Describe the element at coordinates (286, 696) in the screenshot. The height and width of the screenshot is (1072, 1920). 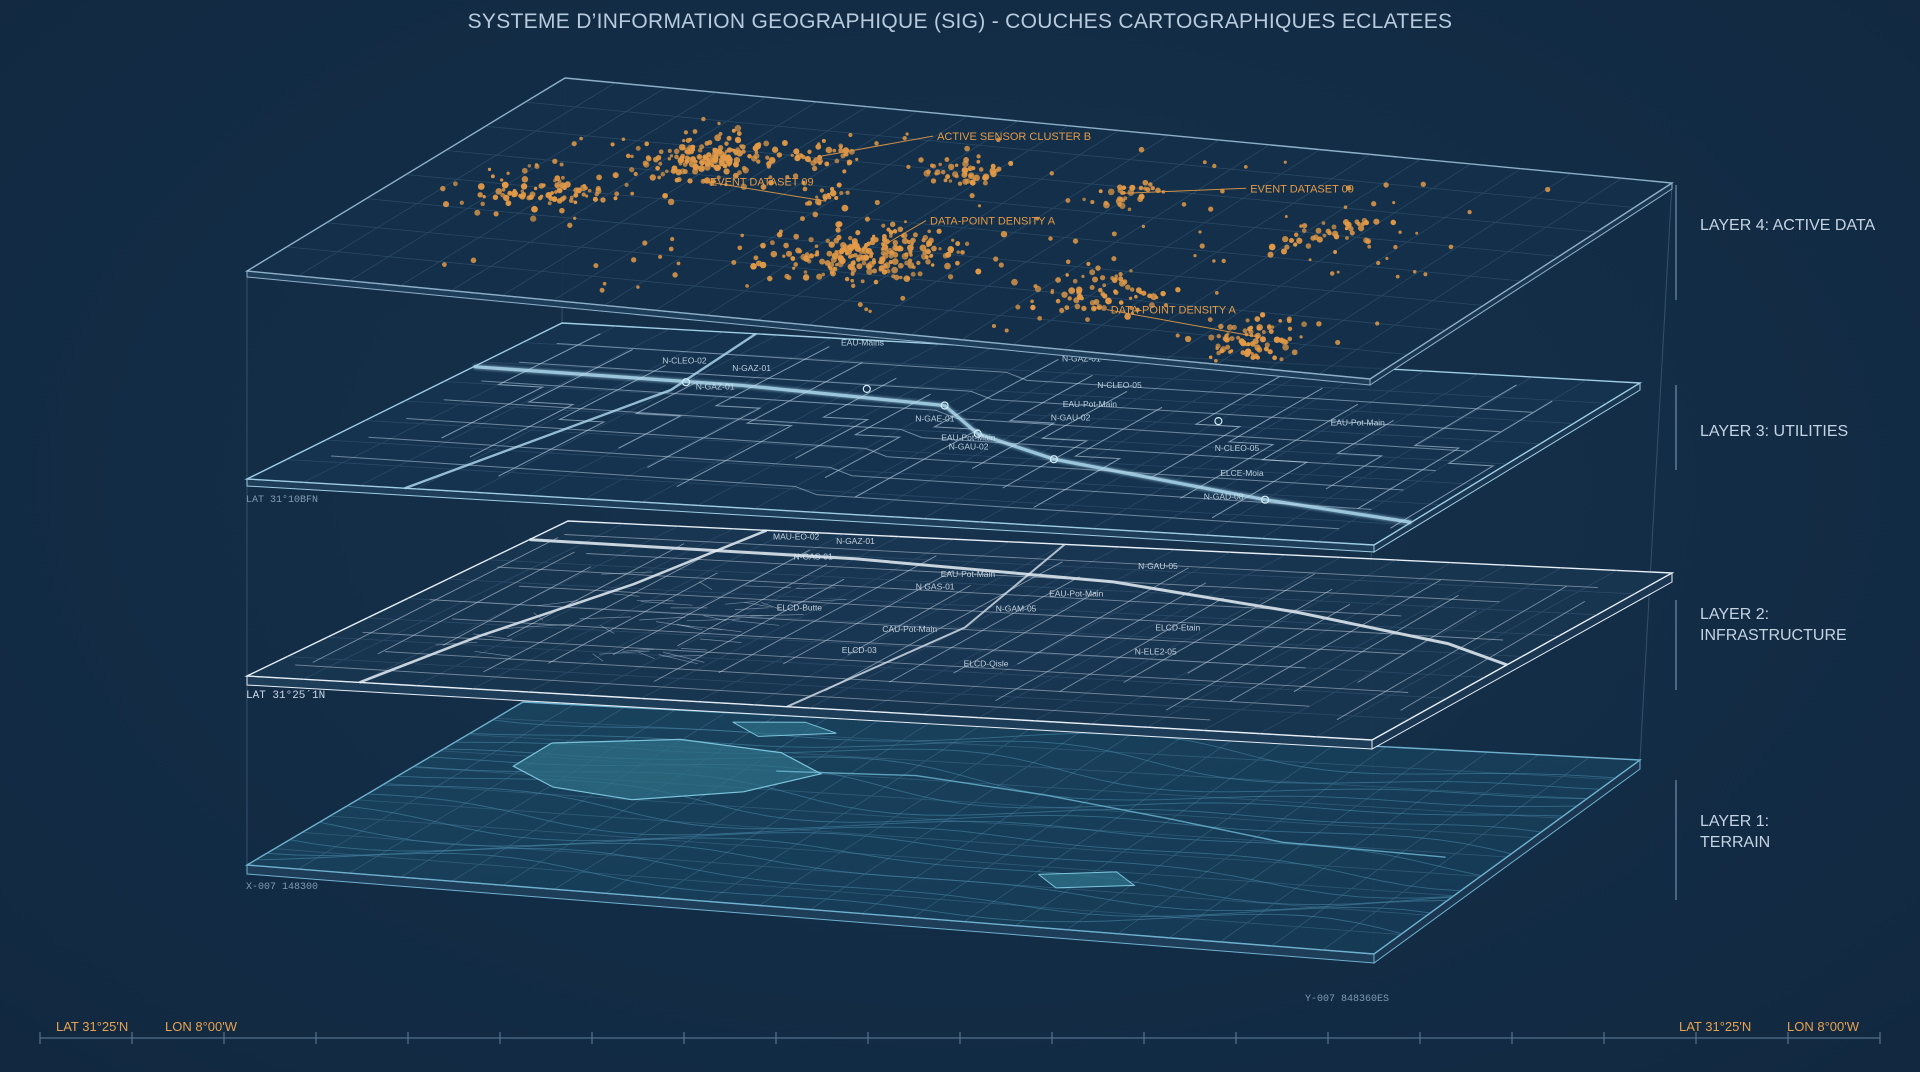
I see `layer-2-left-code: LAT 31°25´1N` at that location.